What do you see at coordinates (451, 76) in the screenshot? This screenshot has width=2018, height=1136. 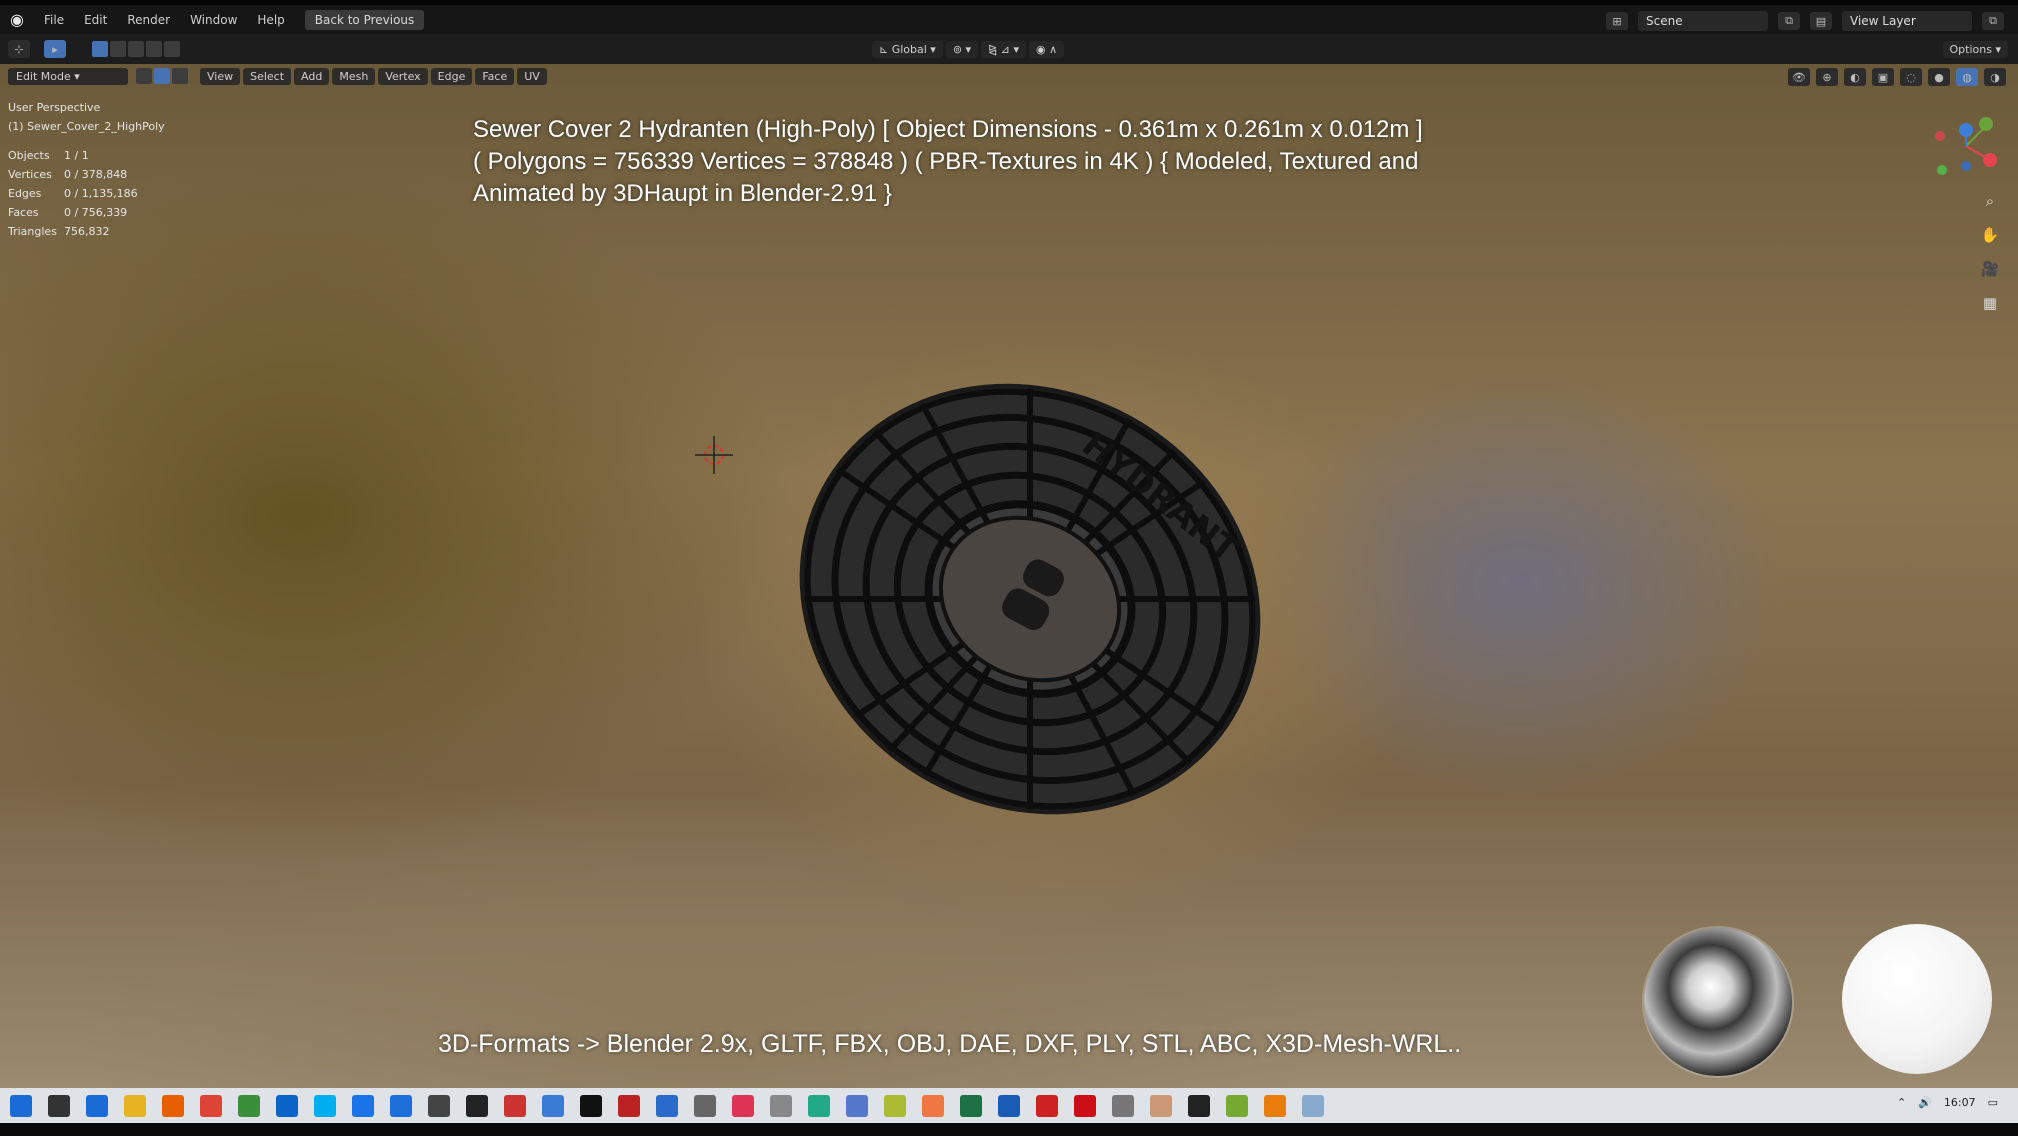 I see `menu-edge: Edge` at bounding box center [451, 76].